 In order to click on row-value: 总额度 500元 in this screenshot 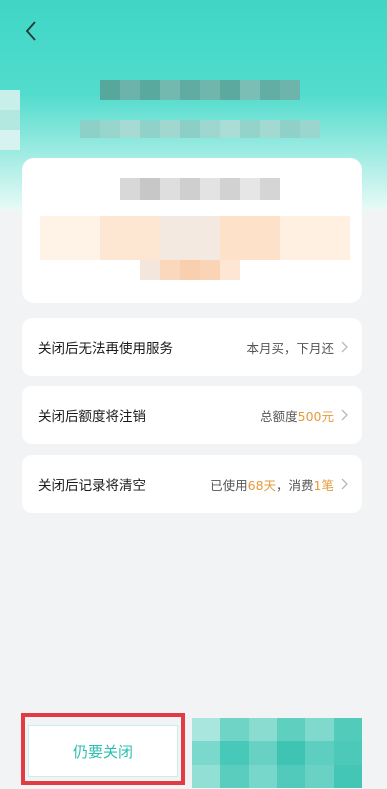, I will do `click(304, 415)`.